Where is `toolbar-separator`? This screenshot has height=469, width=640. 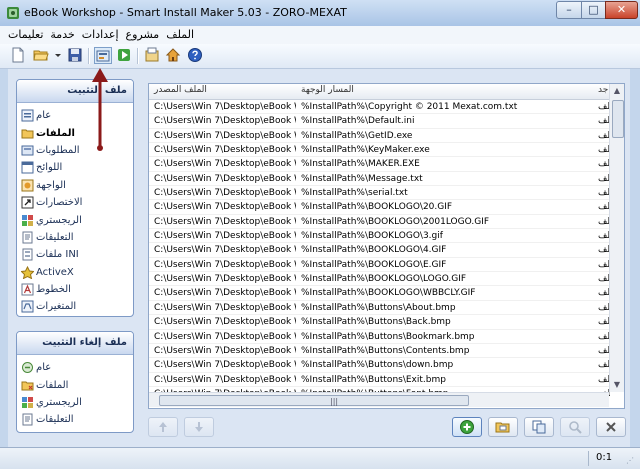 toolbar-separator is located at coordinates (138, 56).